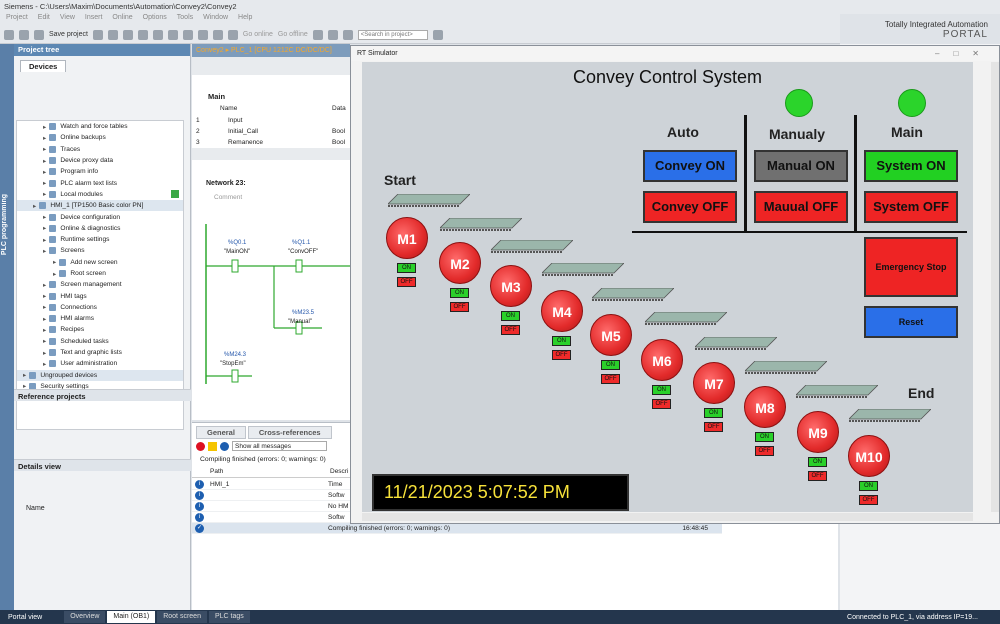 Image resolution: width=1000 pixels, height=624 pixels. What do you see at coordinates (100, 149) in the screenshot?
I see `tree-item: ▸ Traces` at bounding box center [100, 149].